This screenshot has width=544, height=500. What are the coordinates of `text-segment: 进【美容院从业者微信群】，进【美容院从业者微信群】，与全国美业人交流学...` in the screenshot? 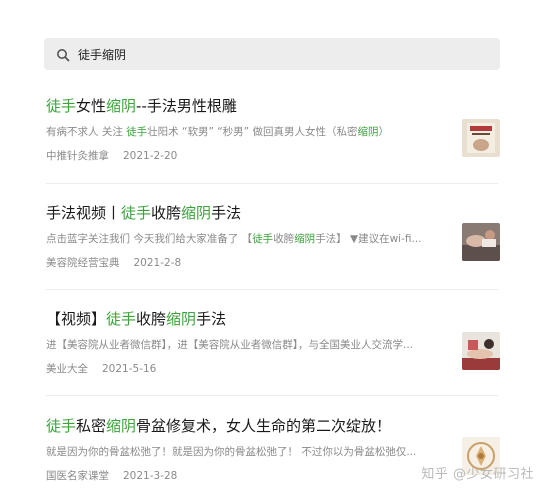 It's located at (230, 345).